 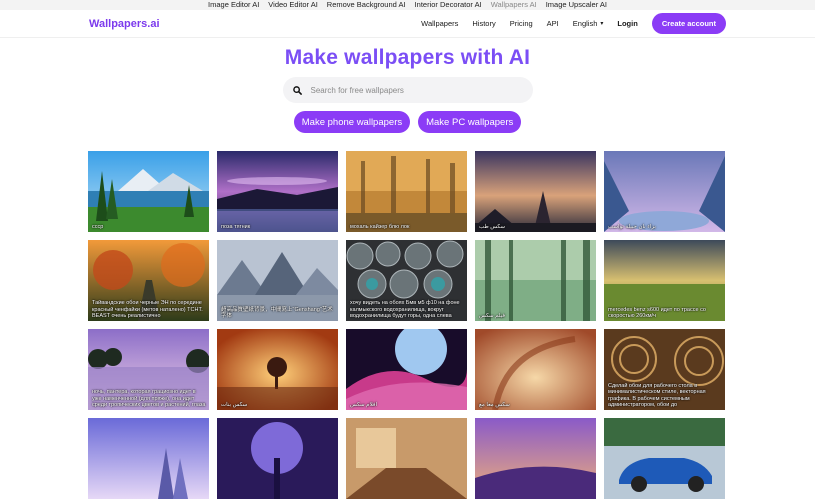 I want to click on generator-buttons: Make phone wallpapers Make PC wallpapers, so click(x=407, y=122).